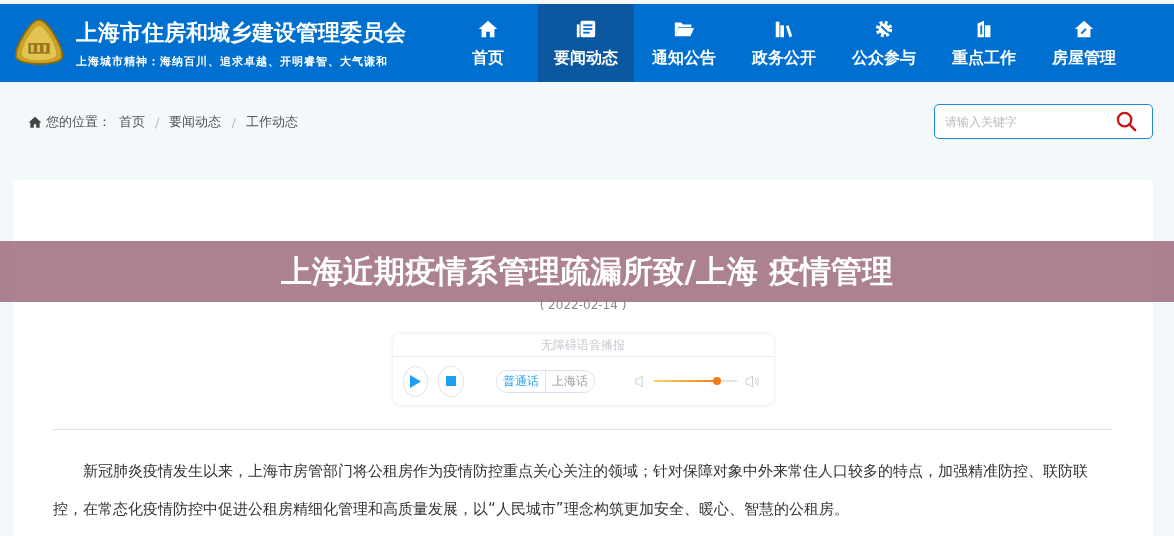 The image size is (1174, 536). I want to click on play-button, so click(415, 381).